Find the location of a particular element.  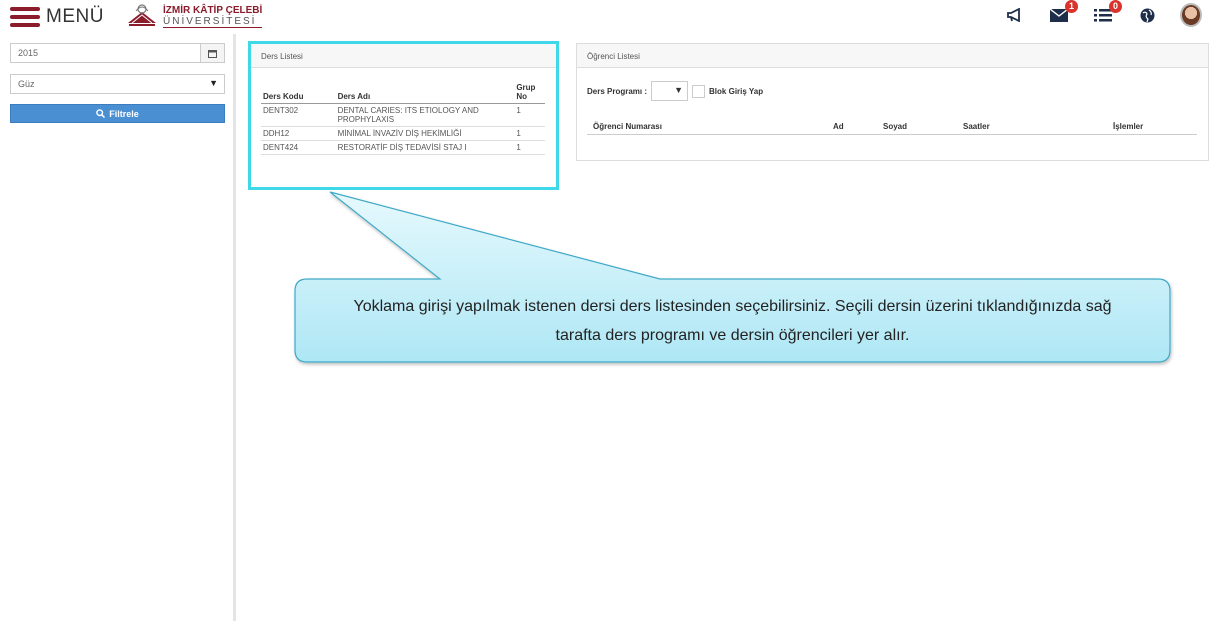

user-avatar is located at coordinates (1191, 15).